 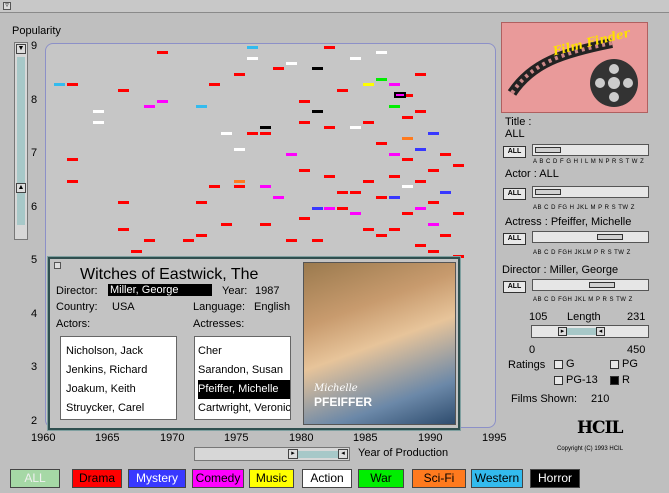 I want to click on genre-button-drama: Drama, so click(x=97, y=478).